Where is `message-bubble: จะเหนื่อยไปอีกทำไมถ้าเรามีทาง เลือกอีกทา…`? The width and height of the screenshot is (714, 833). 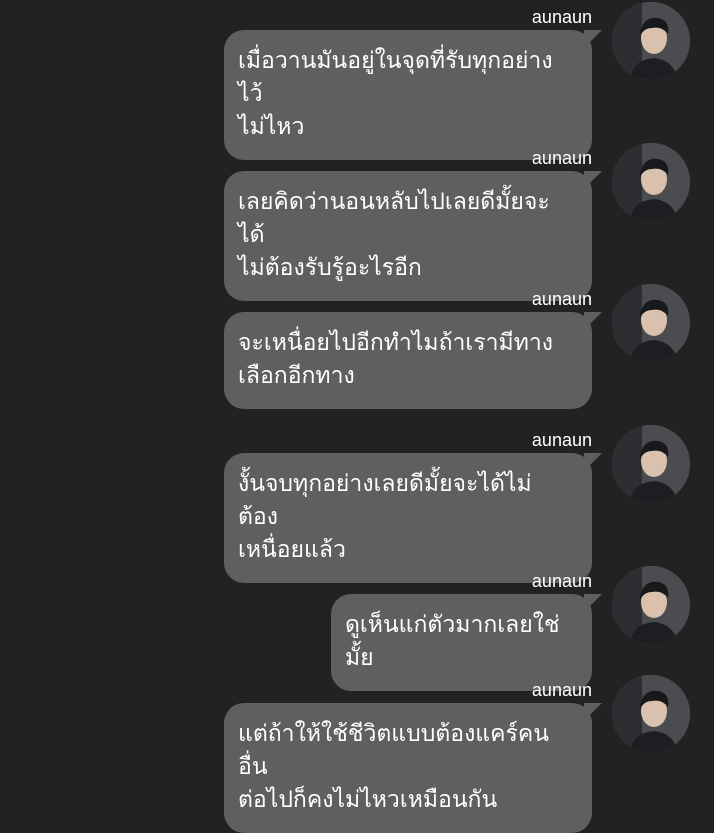
message-bubble: จะเหนื่อยไปอีกทำไมถ้าเรามีทาง เลือกอีกทา… is located at coordinates (408, 360).